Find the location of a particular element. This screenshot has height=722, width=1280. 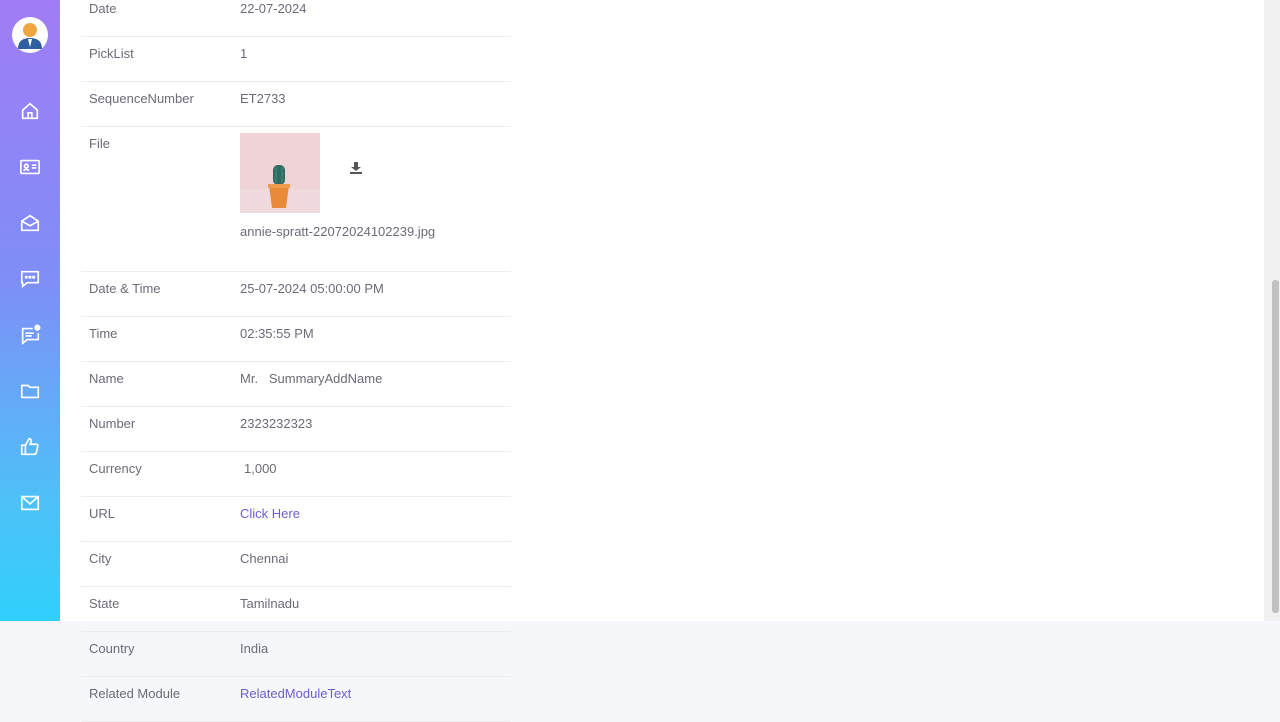

related-module-link: RelatedModuleText is located at coordinates (295, 693).